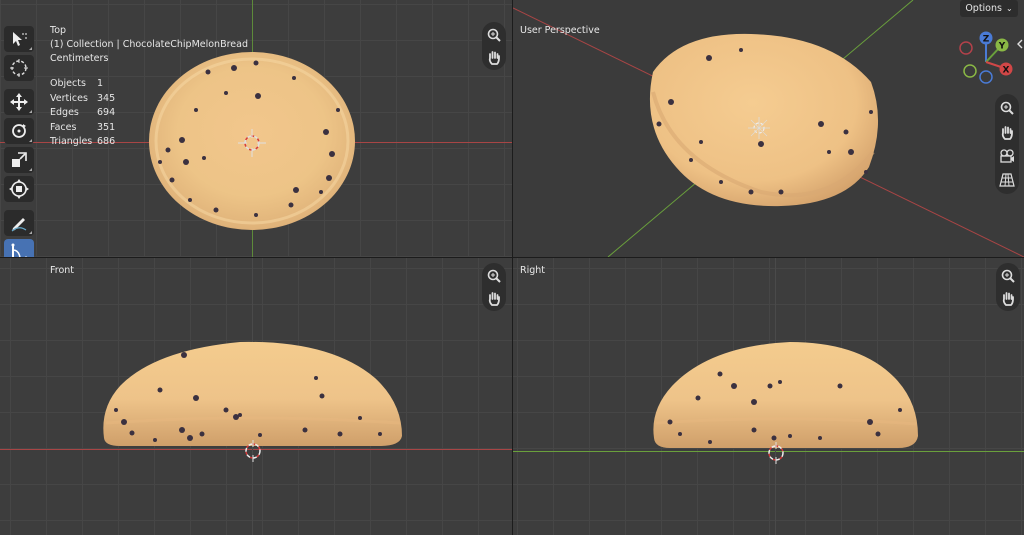  What do you see at coordinates (63, 127) in the screenshot?
I see `stat-label: Faces` at bounding box center [63, 127].